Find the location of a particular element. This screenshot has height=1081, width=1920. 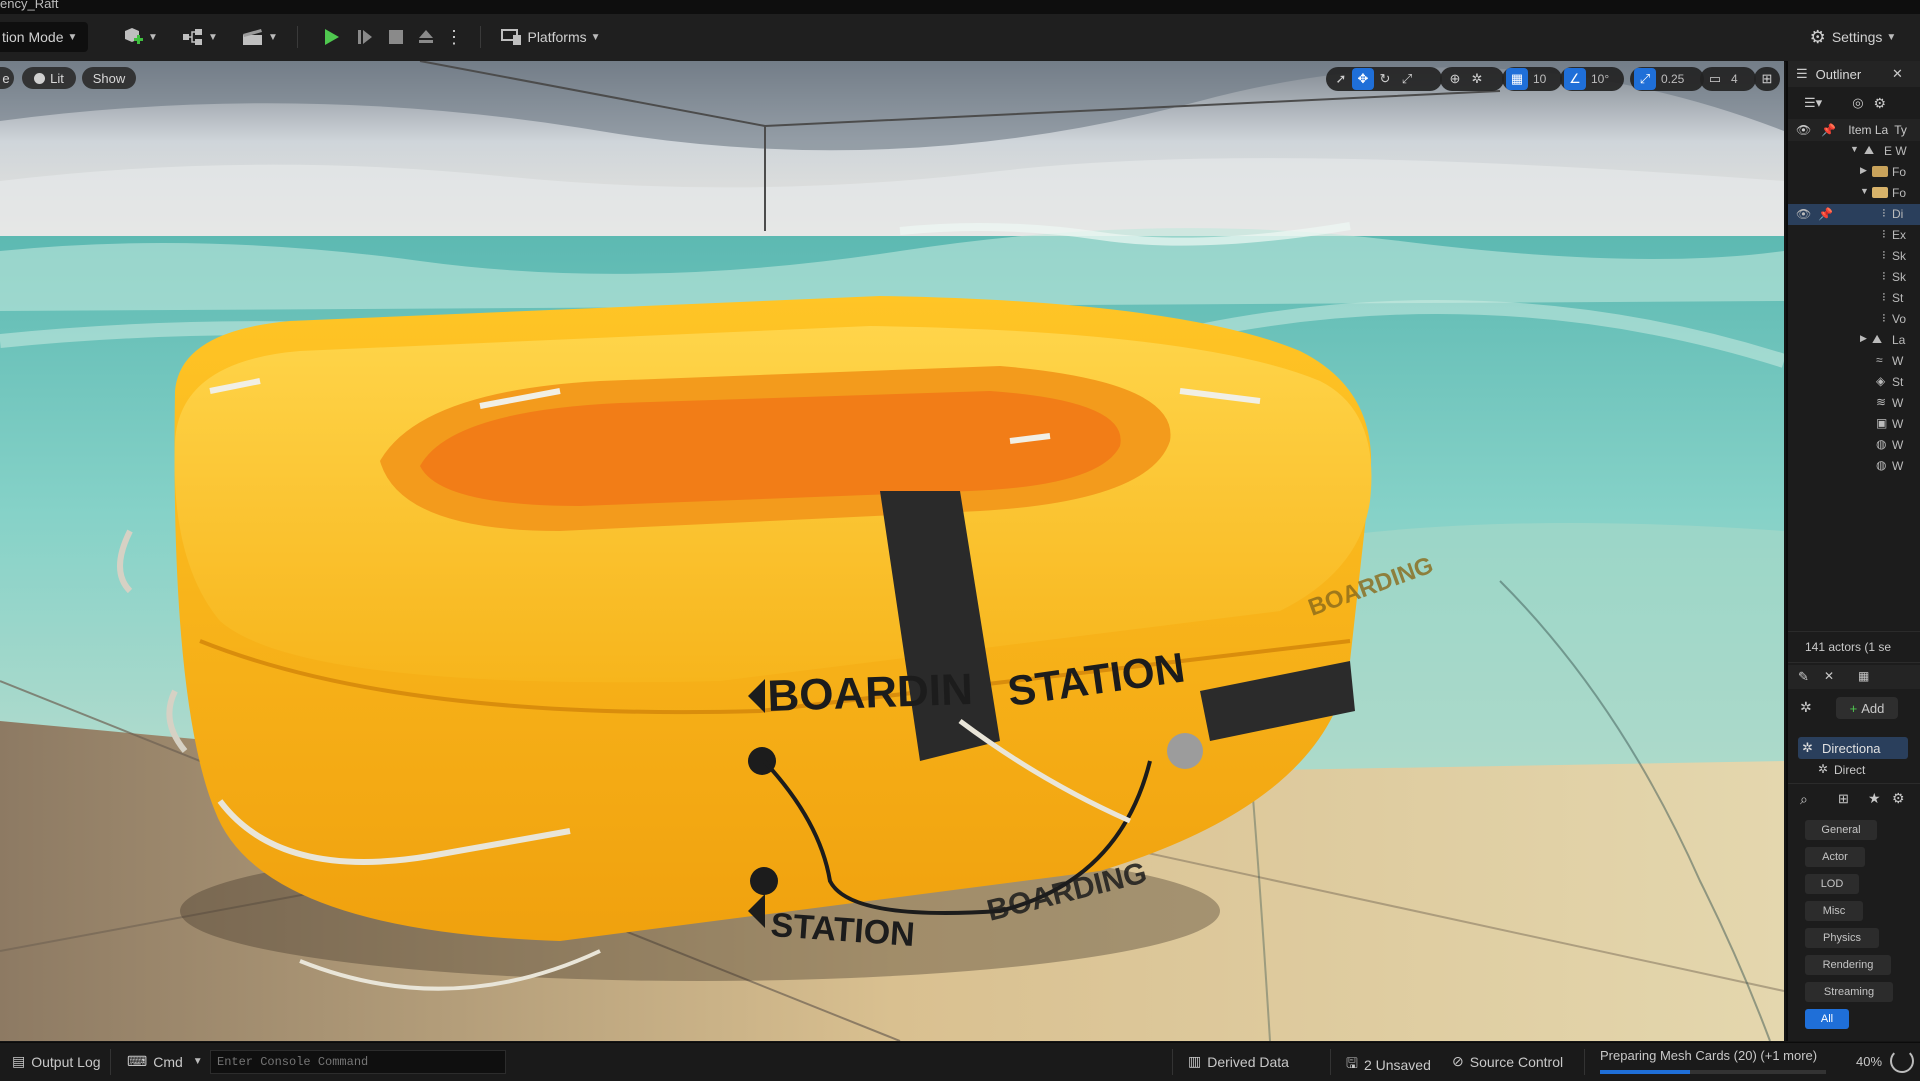

category-actor: Actor is located at coordinates (1835, 857).